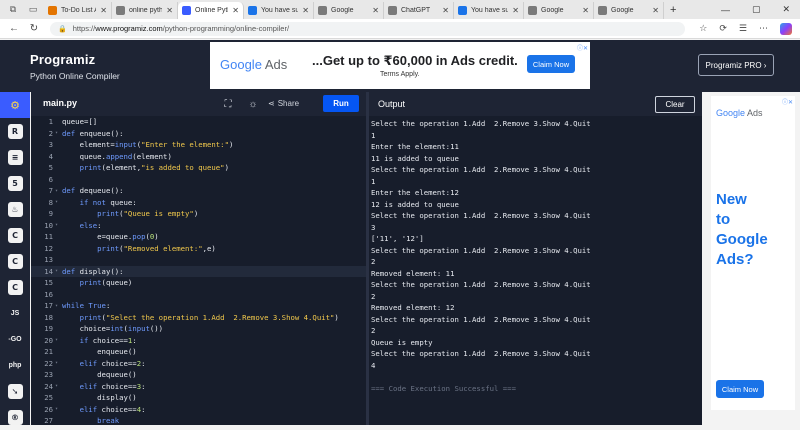  What do you see at coordinates (15, 183) in the screenshot?
I see `html-lang-icon: 5` at bounding box center [15, 183].